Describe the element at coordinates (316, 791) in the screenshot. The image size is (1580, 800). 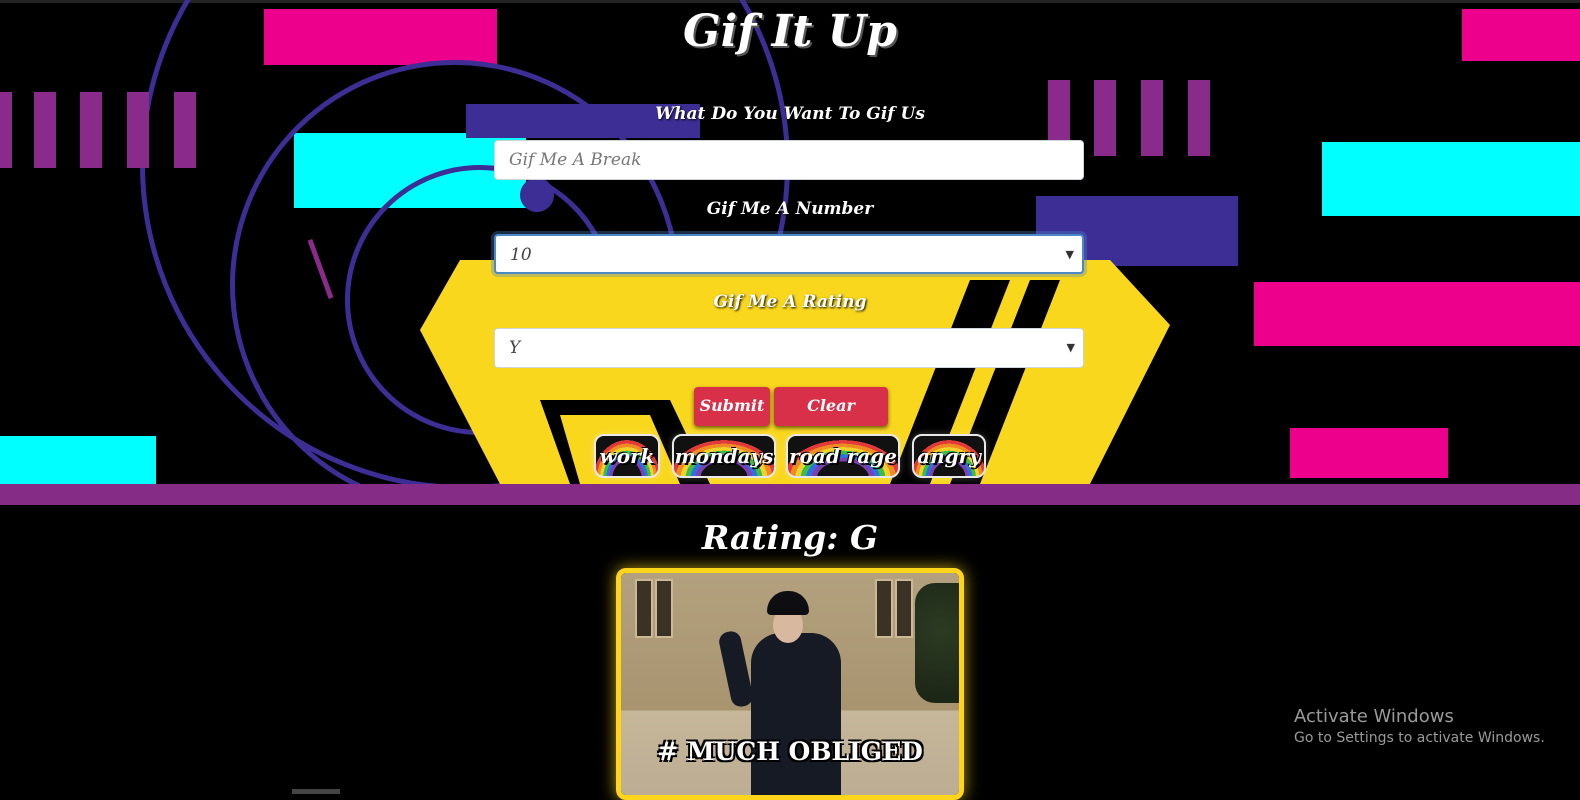
I see `horizontal-scrollbar-thumb` at that location.